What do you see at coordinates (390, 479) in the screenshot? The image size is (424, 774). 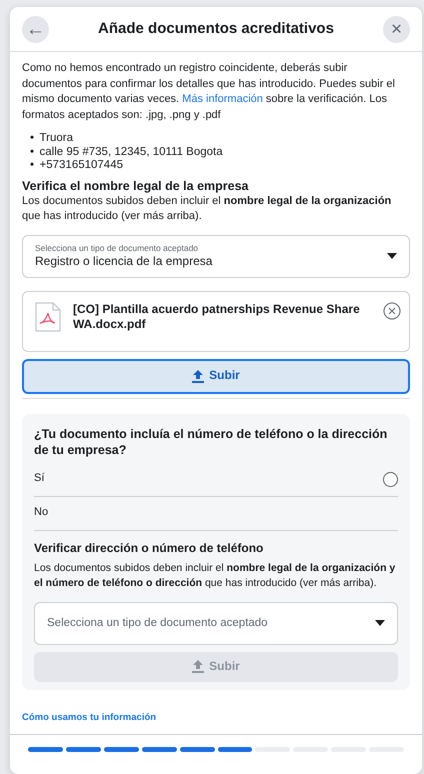 I see `radio-button` at bounding box center [390, 479].